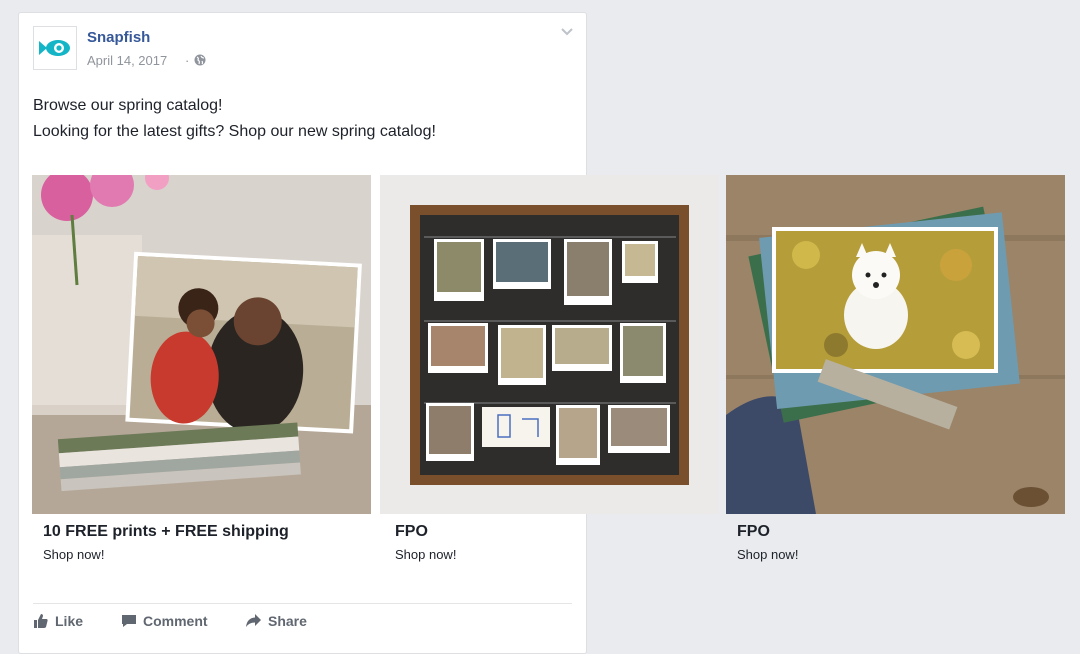 The width and height of the screenshot is (1080, 654). What do you see at coordinates (253, 620) in the screenshot?
I see `share-icon` at bounding box center [253, 620].